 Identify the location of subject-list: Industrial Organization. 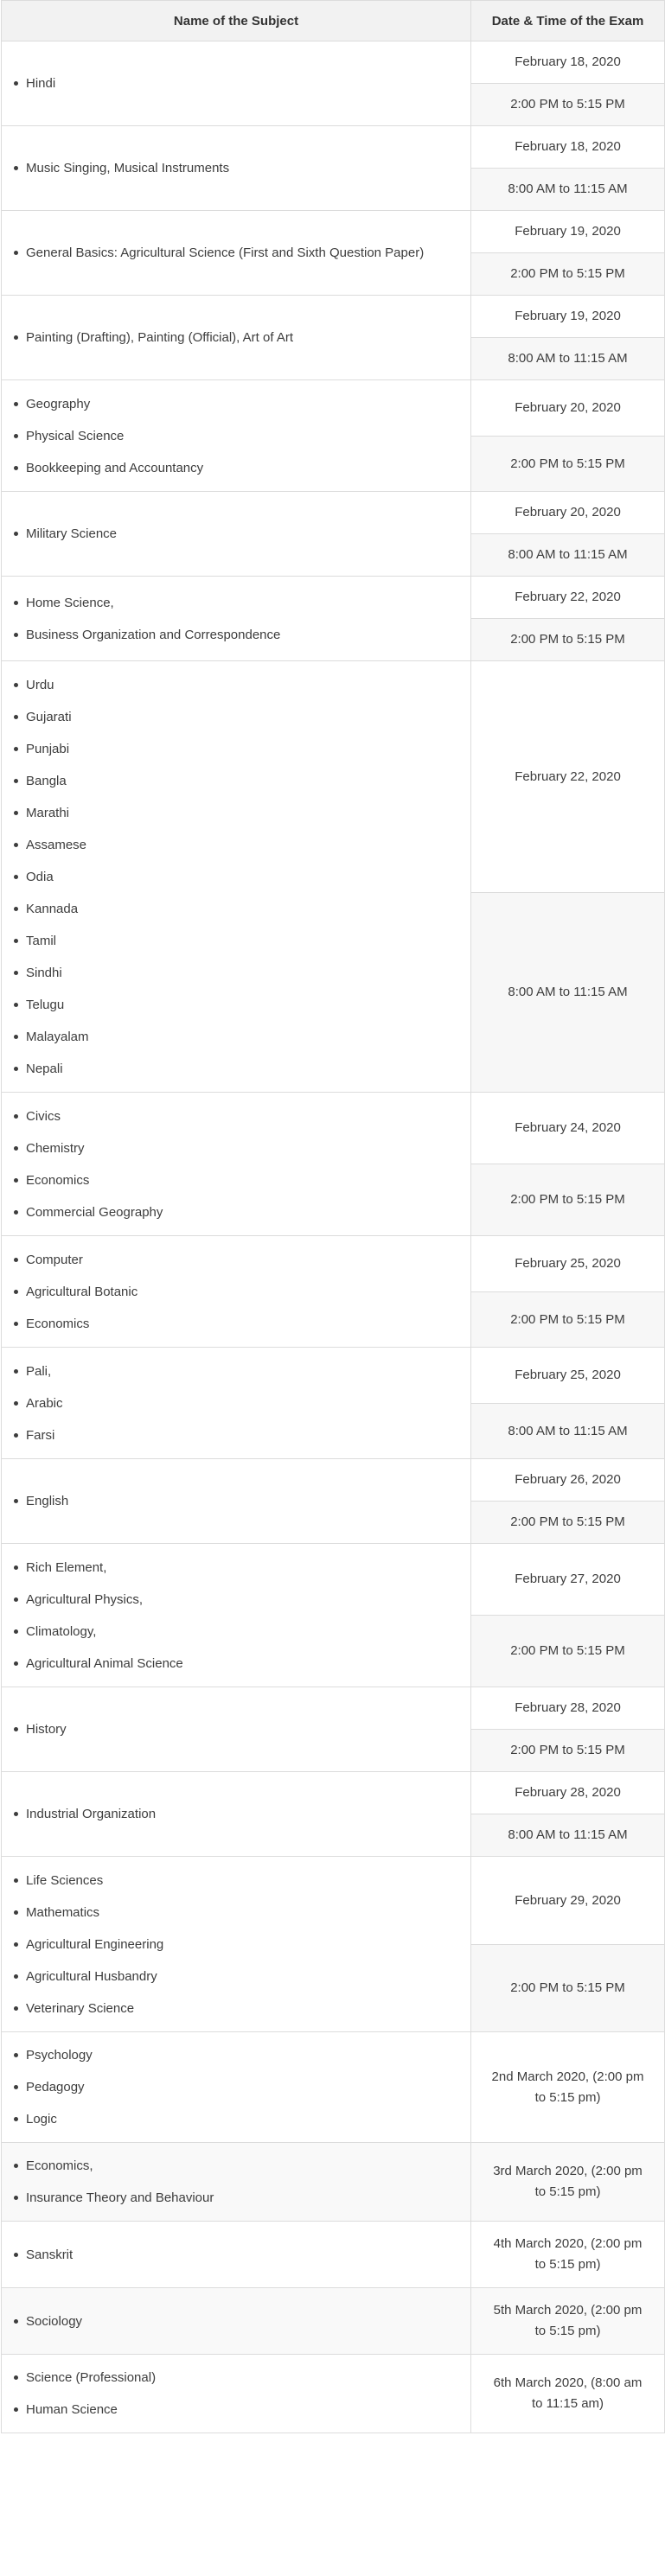
(240, 1814).